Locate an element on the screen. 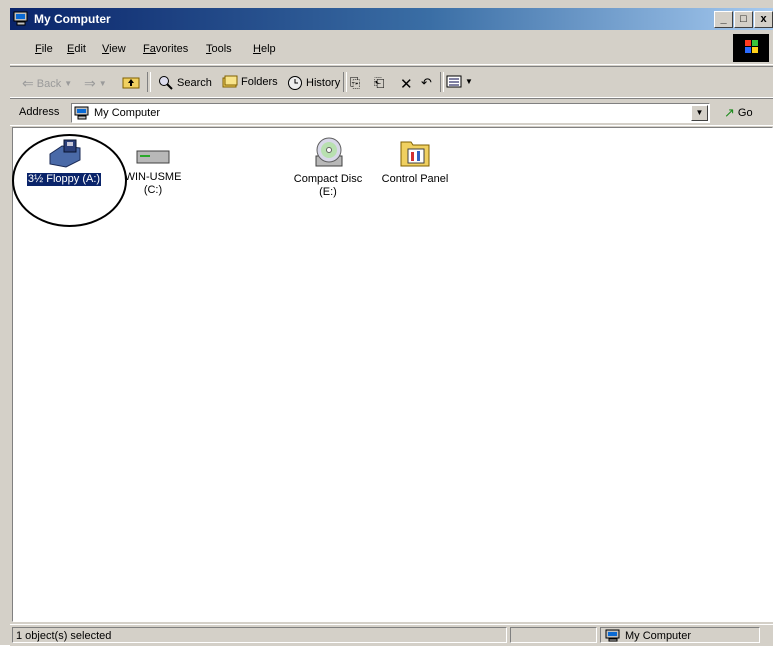 The width and height of the screenshot is (773, 646). forward-dropdown-icon: ▼ is located at coordinates (102, 83).